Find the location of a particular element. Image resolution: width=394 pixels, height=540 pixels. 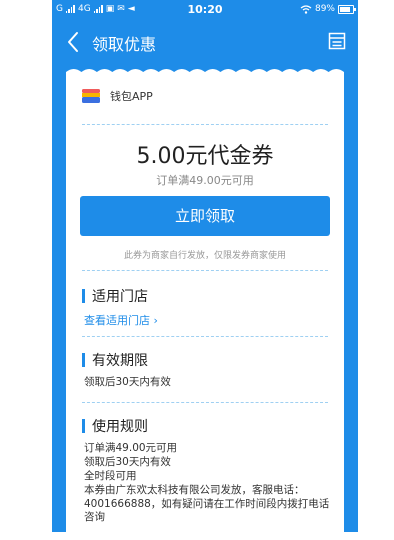

app-row: 钱包APP is located at coordinates (117, 96).